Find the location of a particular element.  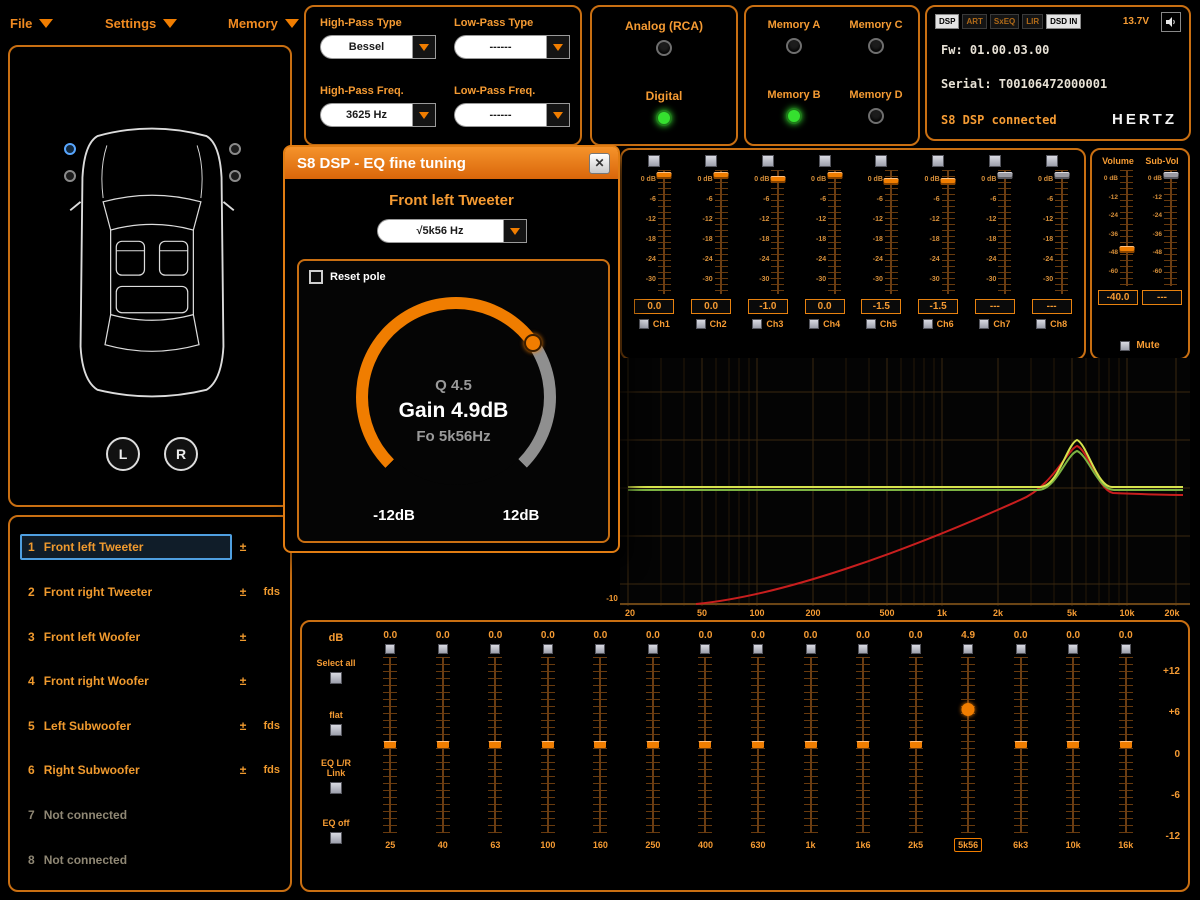

memory-c: Memory C is located at coordinates (876, 36).